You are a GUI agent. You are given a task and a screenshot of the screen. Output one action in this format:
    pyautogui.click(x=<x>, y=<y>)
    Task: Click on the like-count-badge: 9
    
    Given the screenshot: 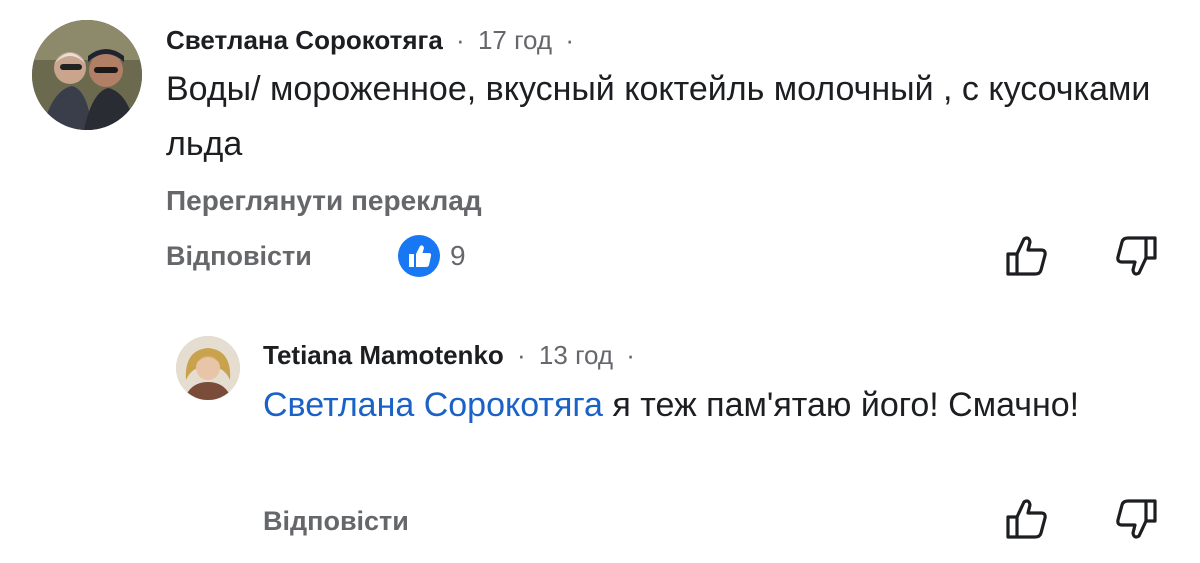 What is the action you would take?
    pyautogui.click(x=432, y=256)
    